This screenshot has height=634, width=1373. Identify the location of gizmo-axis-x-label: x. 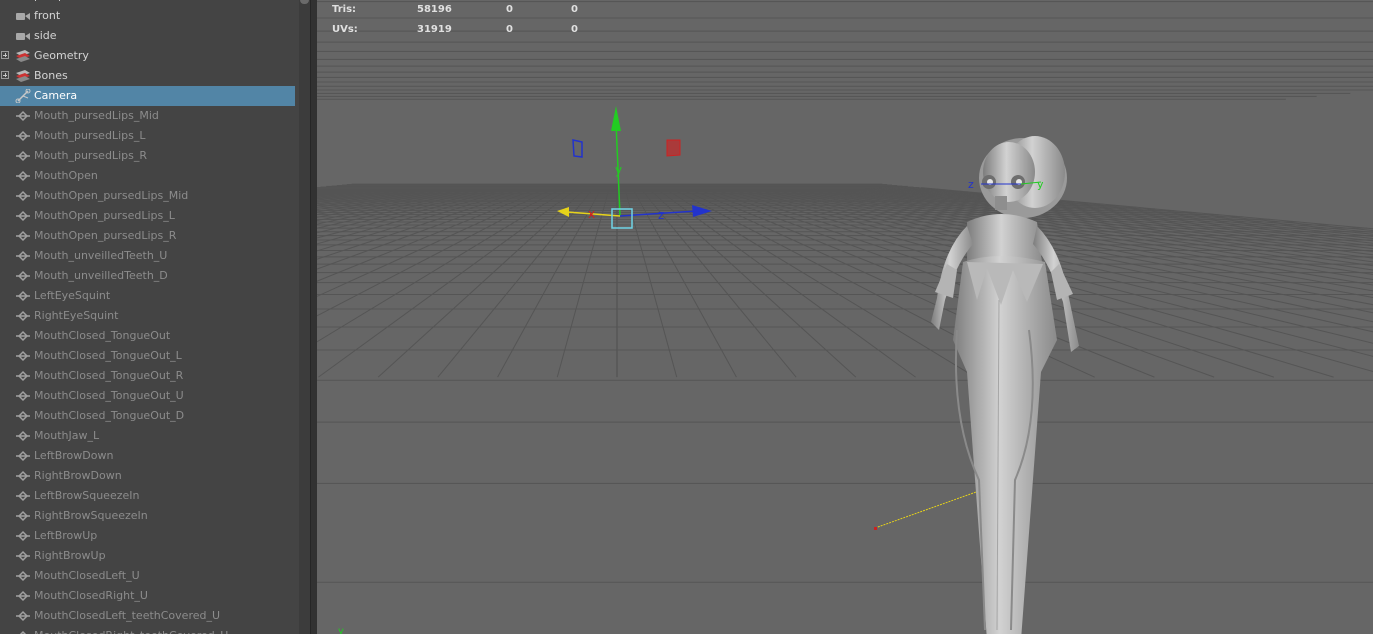
(591, 214).